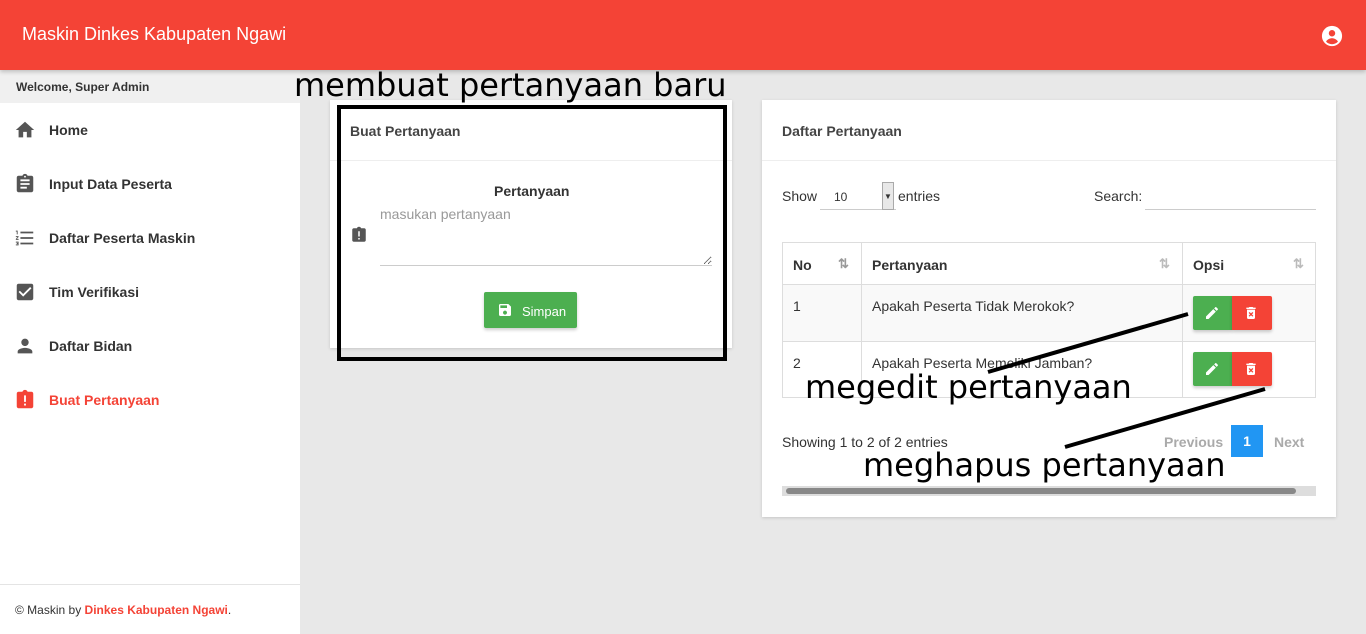 This screenshot has height=634, width=1366. I want to click on footer-suffix: ., so click(229, 610).